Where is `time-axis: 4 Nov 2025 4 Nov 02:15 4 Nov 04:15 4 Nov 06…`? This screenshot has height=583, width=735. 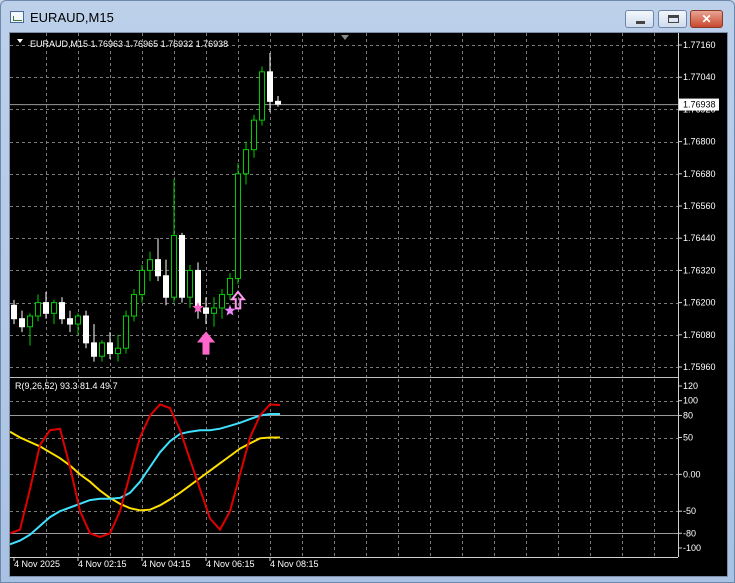 time-axis: 4 Nov 2025 4 Nov 02:15 4 Nov 04:15 4 Nov 06… is located at coordinates (166, 563).